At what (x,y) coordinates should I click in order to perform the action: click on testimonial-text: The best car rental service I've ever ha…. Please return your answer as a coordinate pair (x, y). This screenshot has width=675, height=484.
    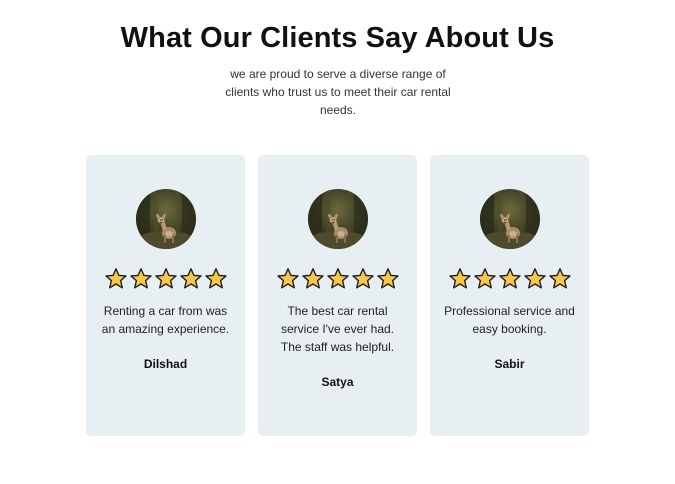
    Looking at the image, I should click on (337, 329).